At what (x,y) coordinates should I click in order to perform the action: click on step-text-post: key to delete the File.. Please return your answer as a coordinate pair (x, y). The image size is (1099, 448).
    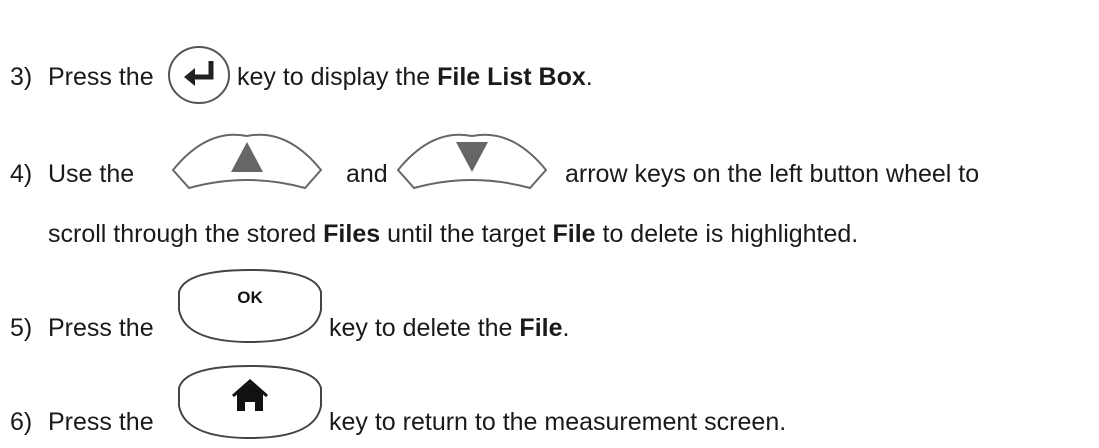
    Looking at the image, I should click on (449, 328).